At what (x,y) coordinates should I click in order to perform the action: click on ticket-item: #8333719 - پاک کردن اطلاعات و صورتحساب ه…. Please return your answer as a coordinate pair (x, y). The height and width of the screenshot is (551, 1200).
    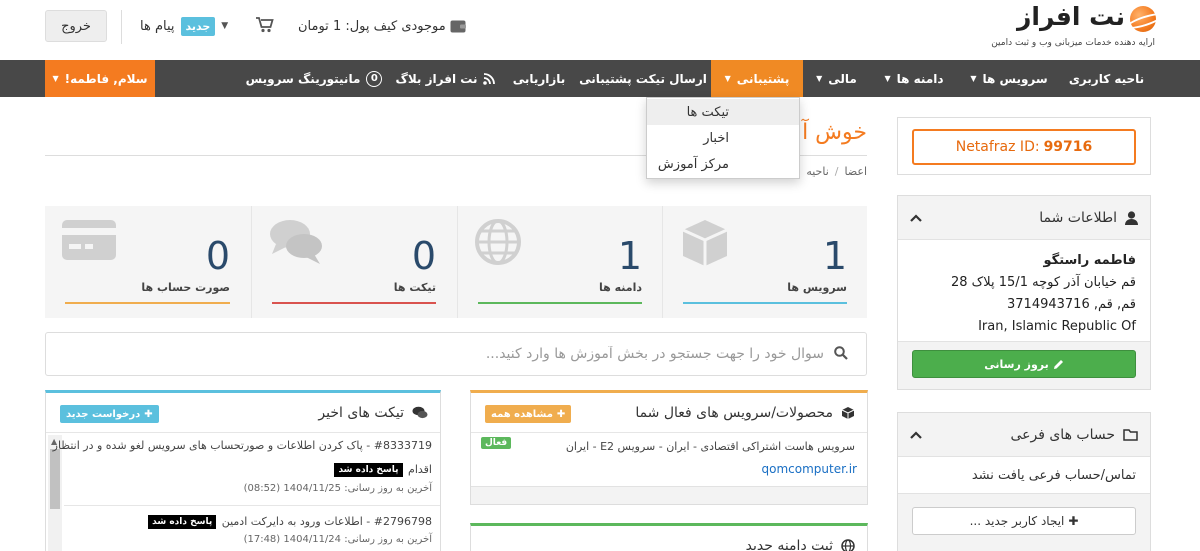
    Looking at the image, I should click on (242, 466).